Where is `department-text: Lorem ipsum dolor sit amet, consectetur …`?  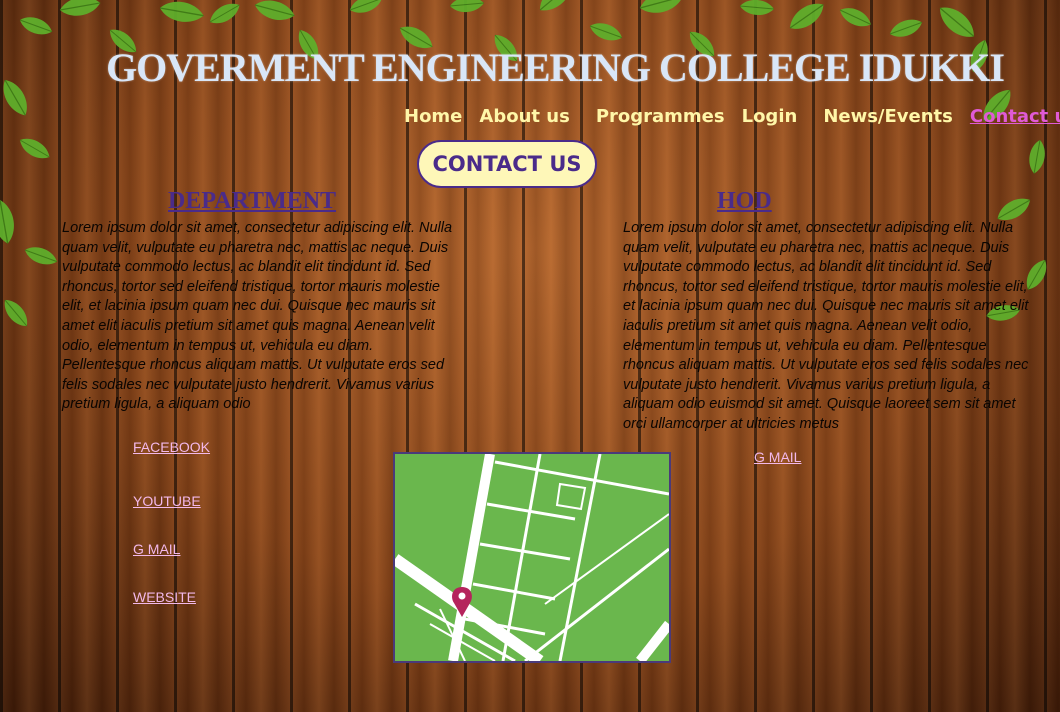
department-text: Lorem ipsum dolor sit amet, consectetur … is located at coordinates (257, 316).